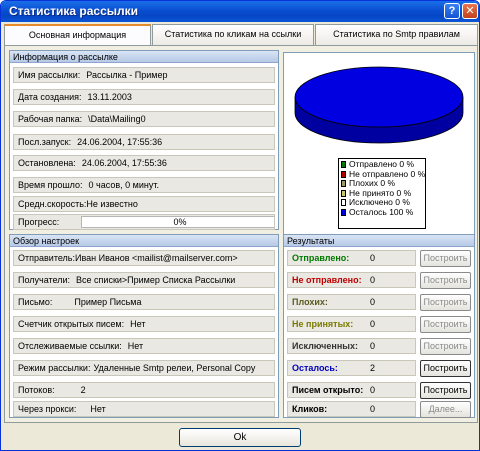 This screenshot has width=480, height=451. I want to click on setting-value: 2, so click(83, 390).